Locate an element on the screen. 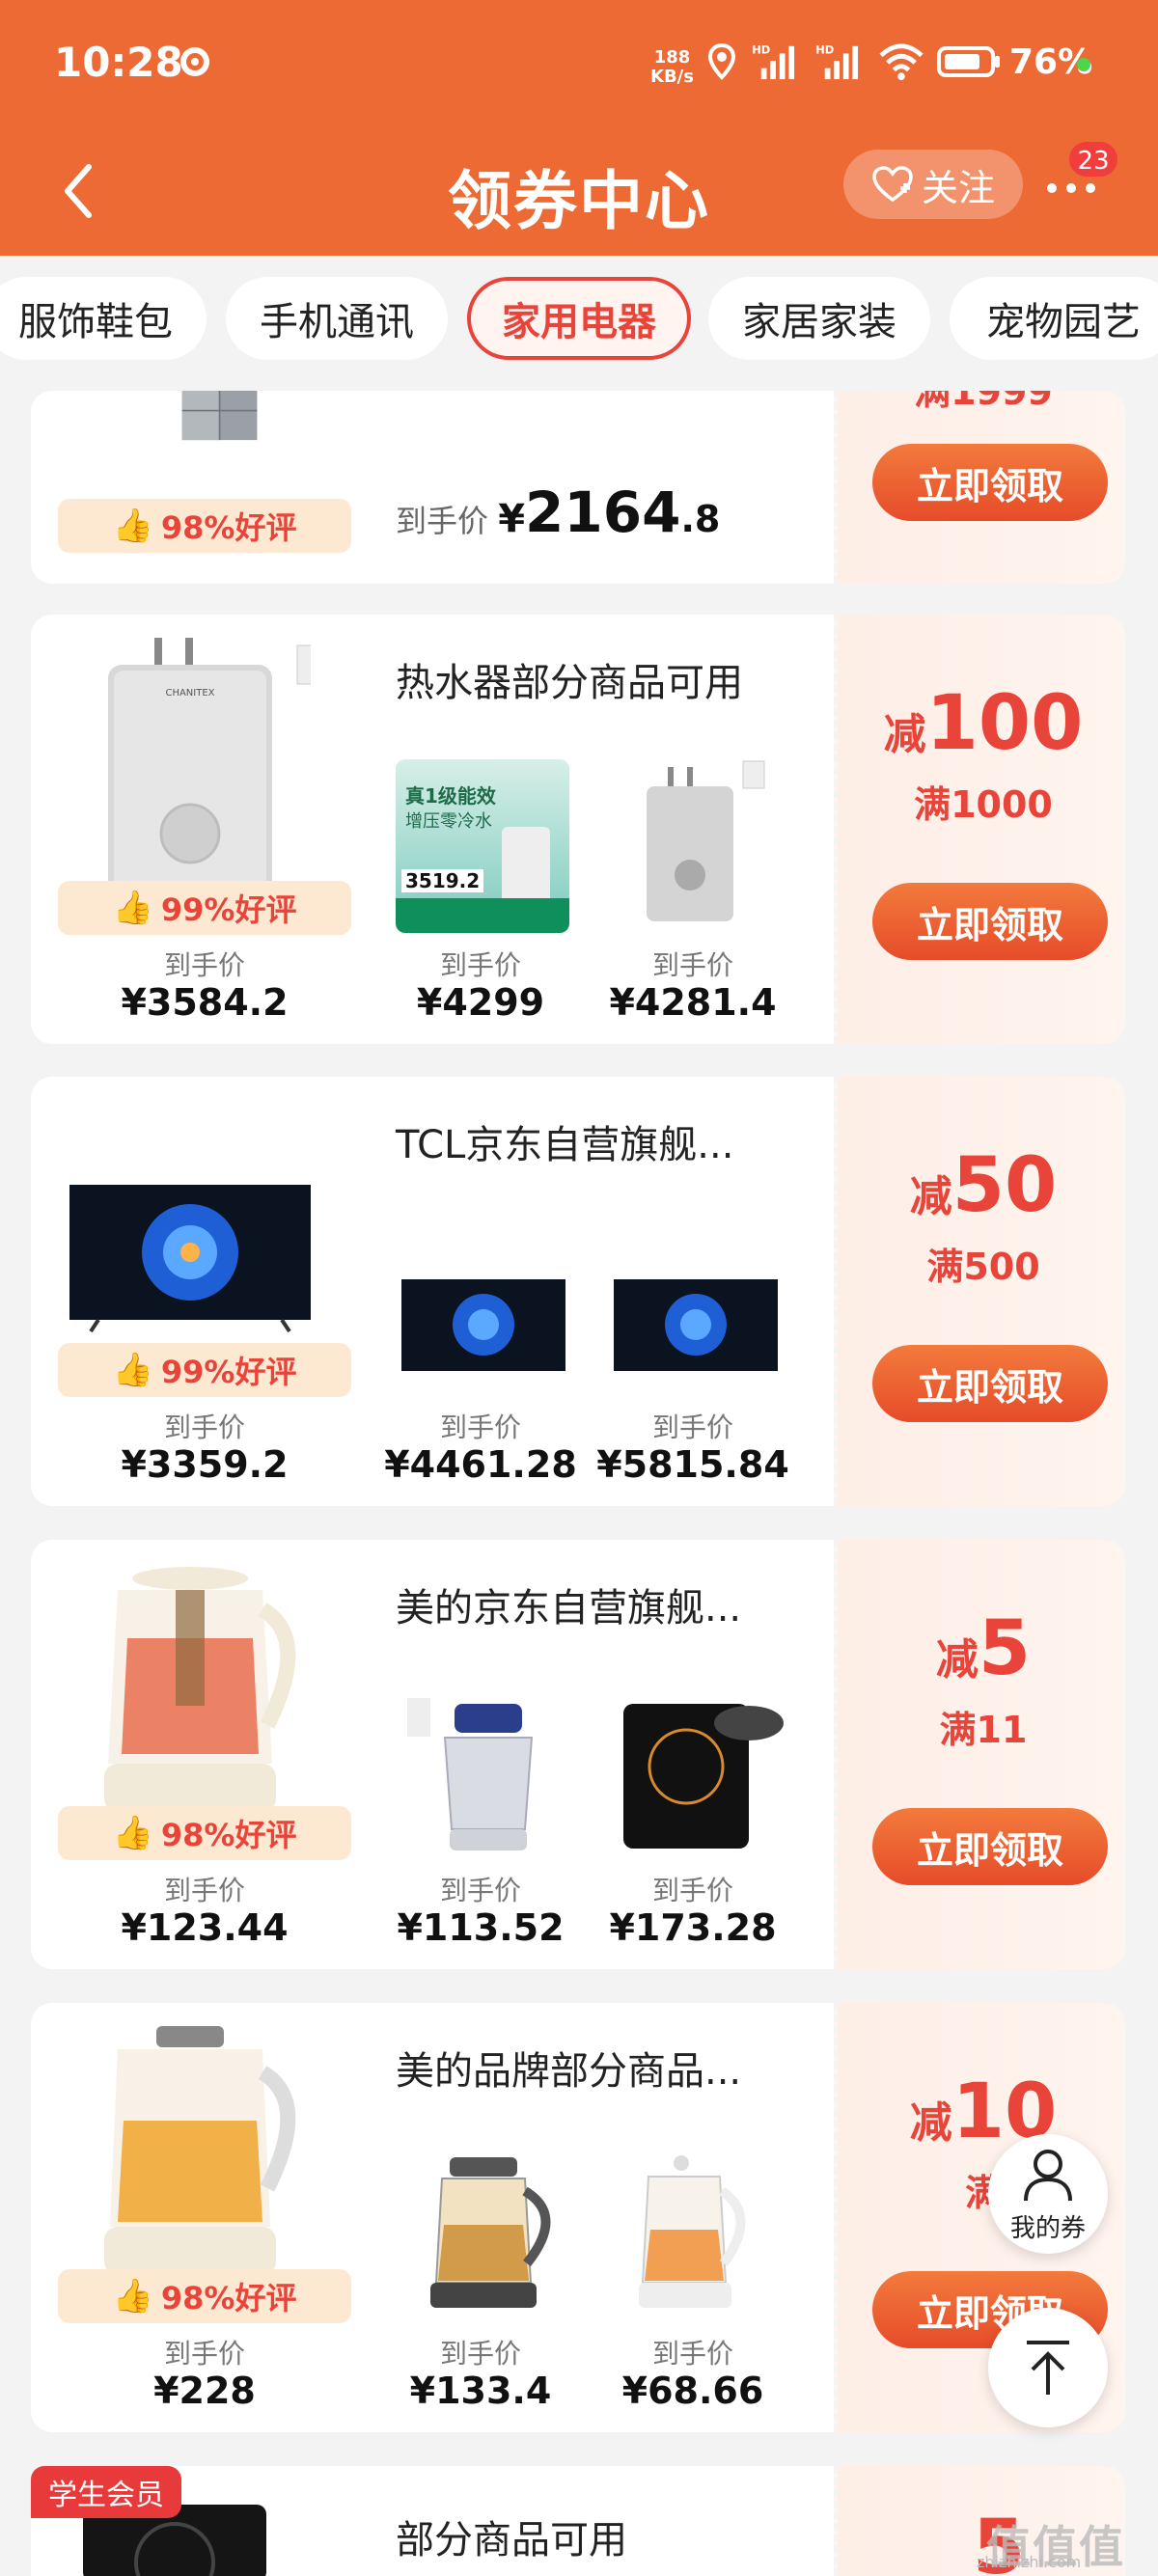 The width and height of the screenshot is (1158, 2576). tab-apparel: 服饰鞋包 is located at coordinates (103, 319).